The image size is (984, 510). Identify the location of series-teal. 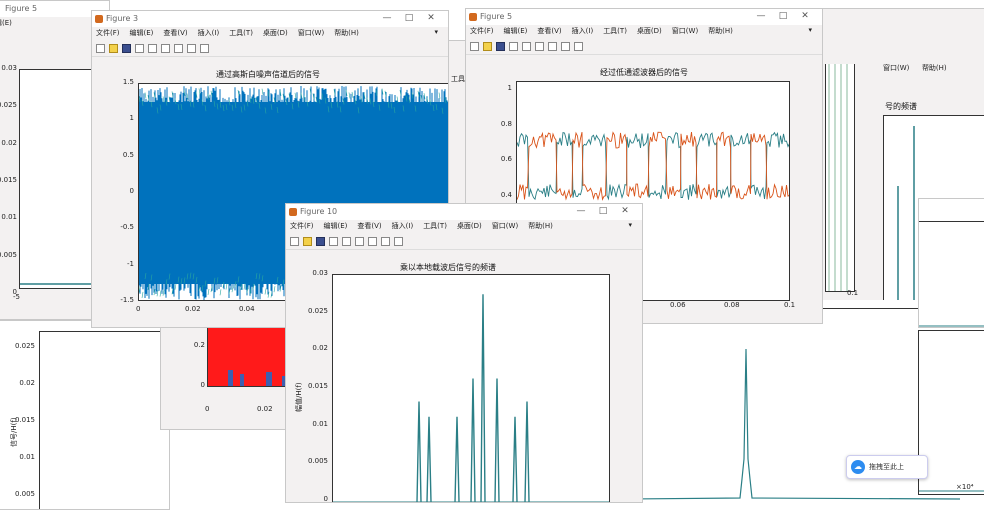
(653, 166).